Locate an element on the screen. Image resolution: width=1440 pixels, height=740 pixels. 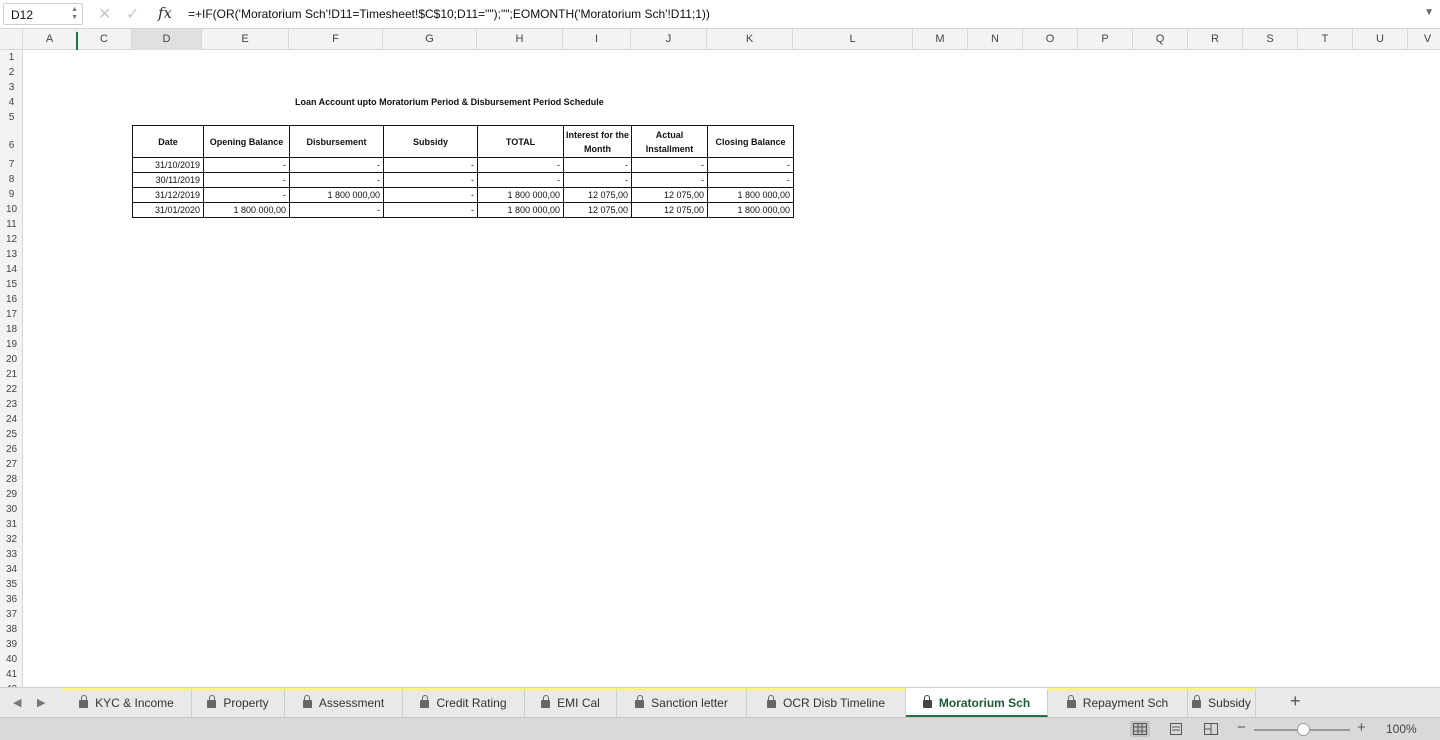
row-header-24: 24 is located at coordinates (11, 419).